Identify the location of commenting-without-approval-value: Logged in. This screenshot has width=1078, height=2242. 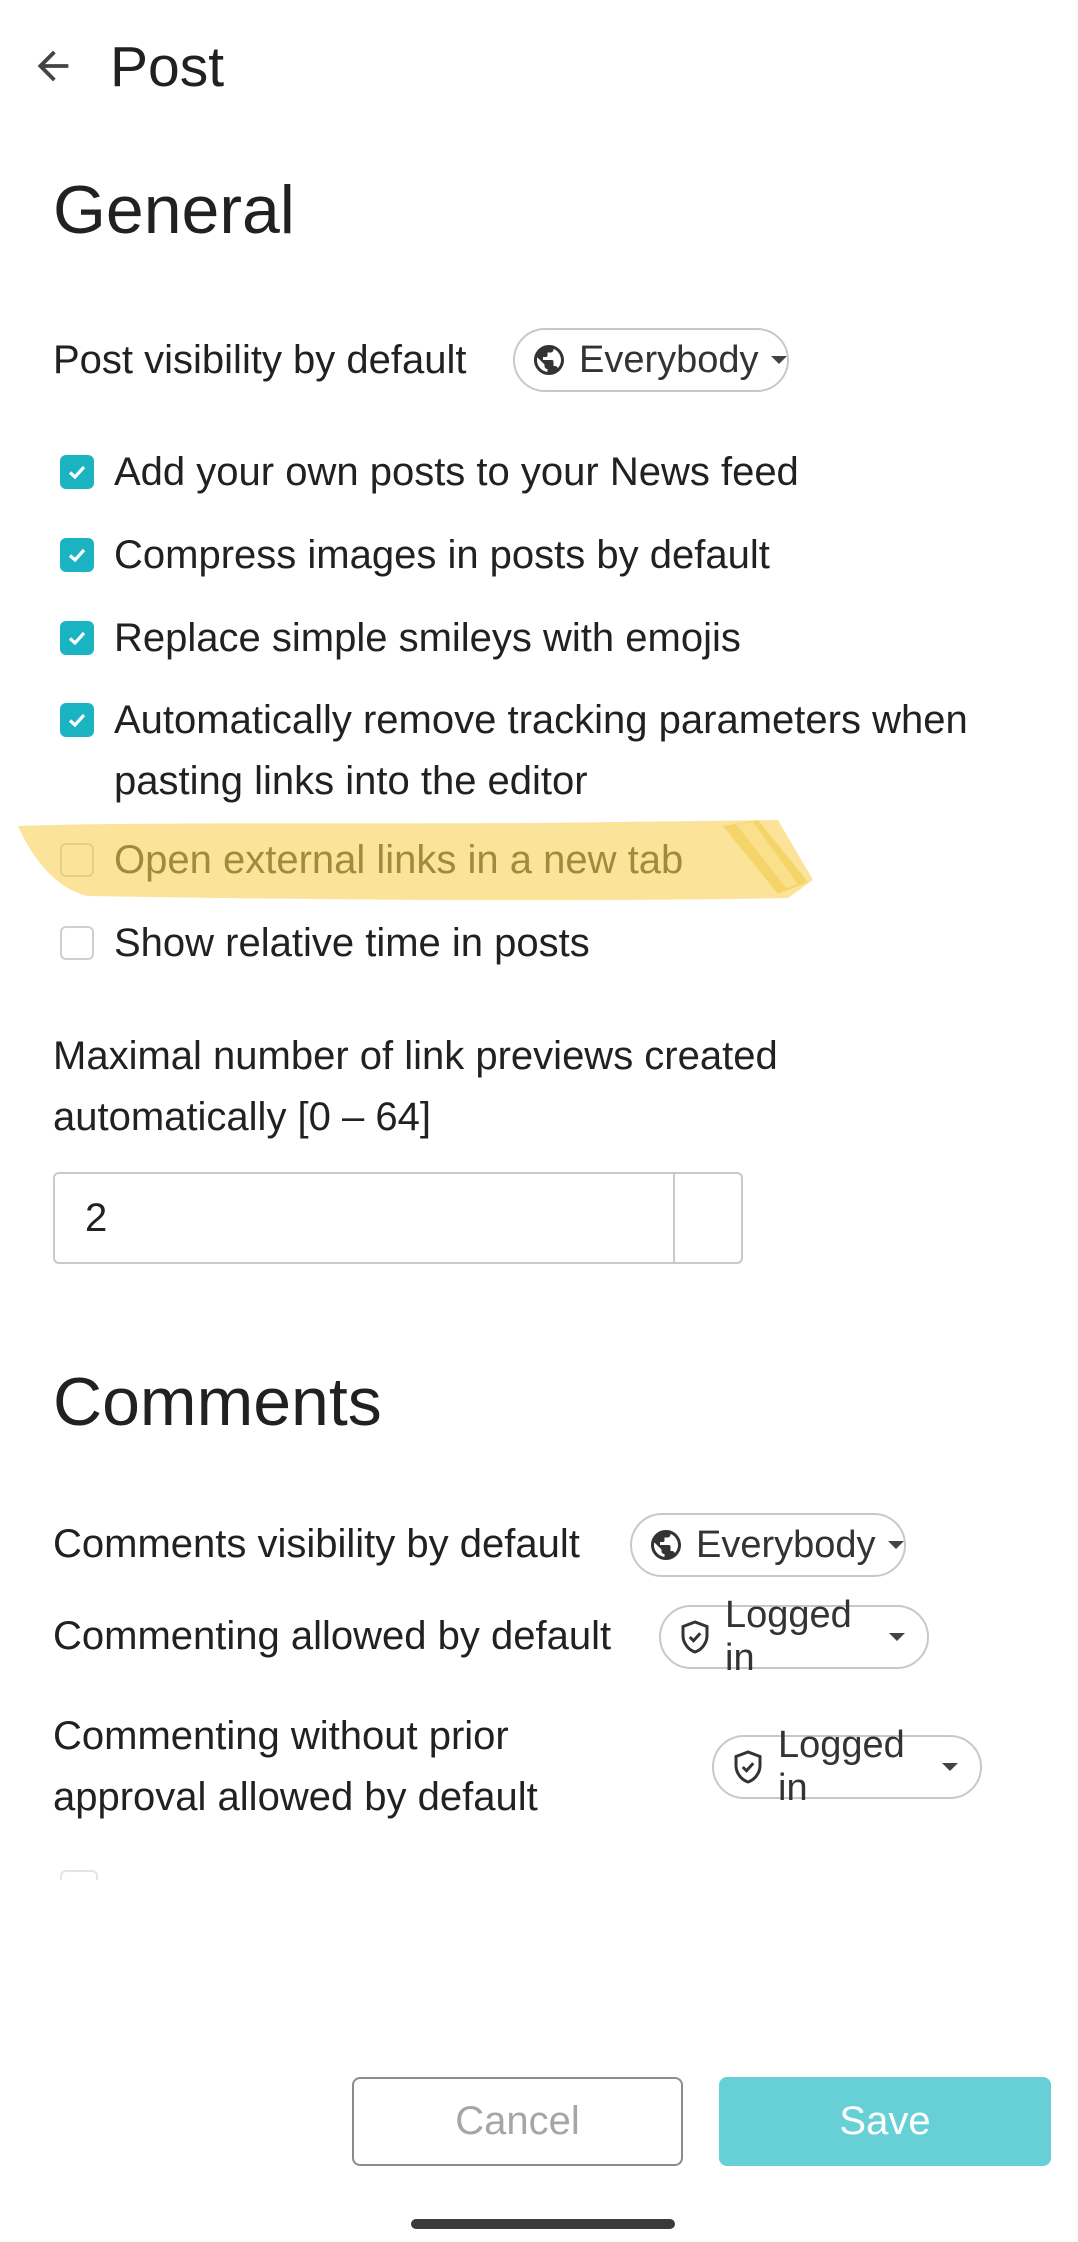
(841, 1766).